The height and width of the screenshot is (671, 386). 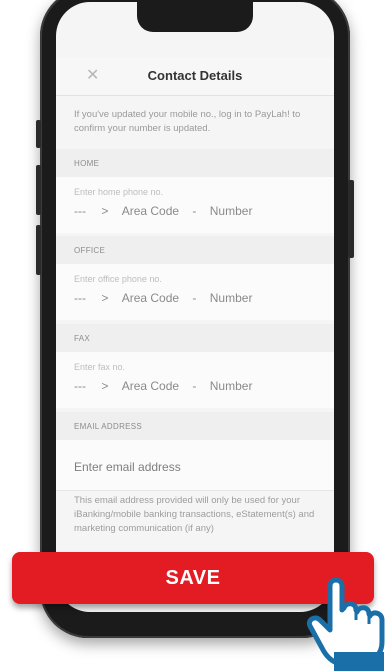 I want to click on office-phone-placeholder: Enter office phone no., so click(x=118, y=279).